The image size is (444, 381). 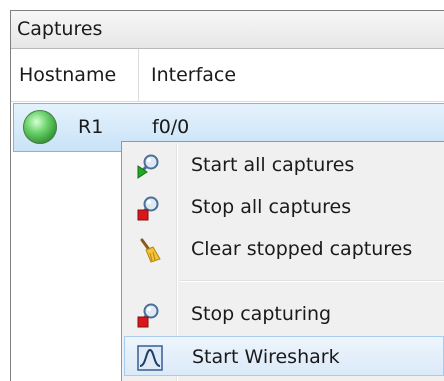 What do you see at coordinates (261, 314) in the screenshot?
I see `menu-item-label: Stop capturing` at bounding box center [261, 314].